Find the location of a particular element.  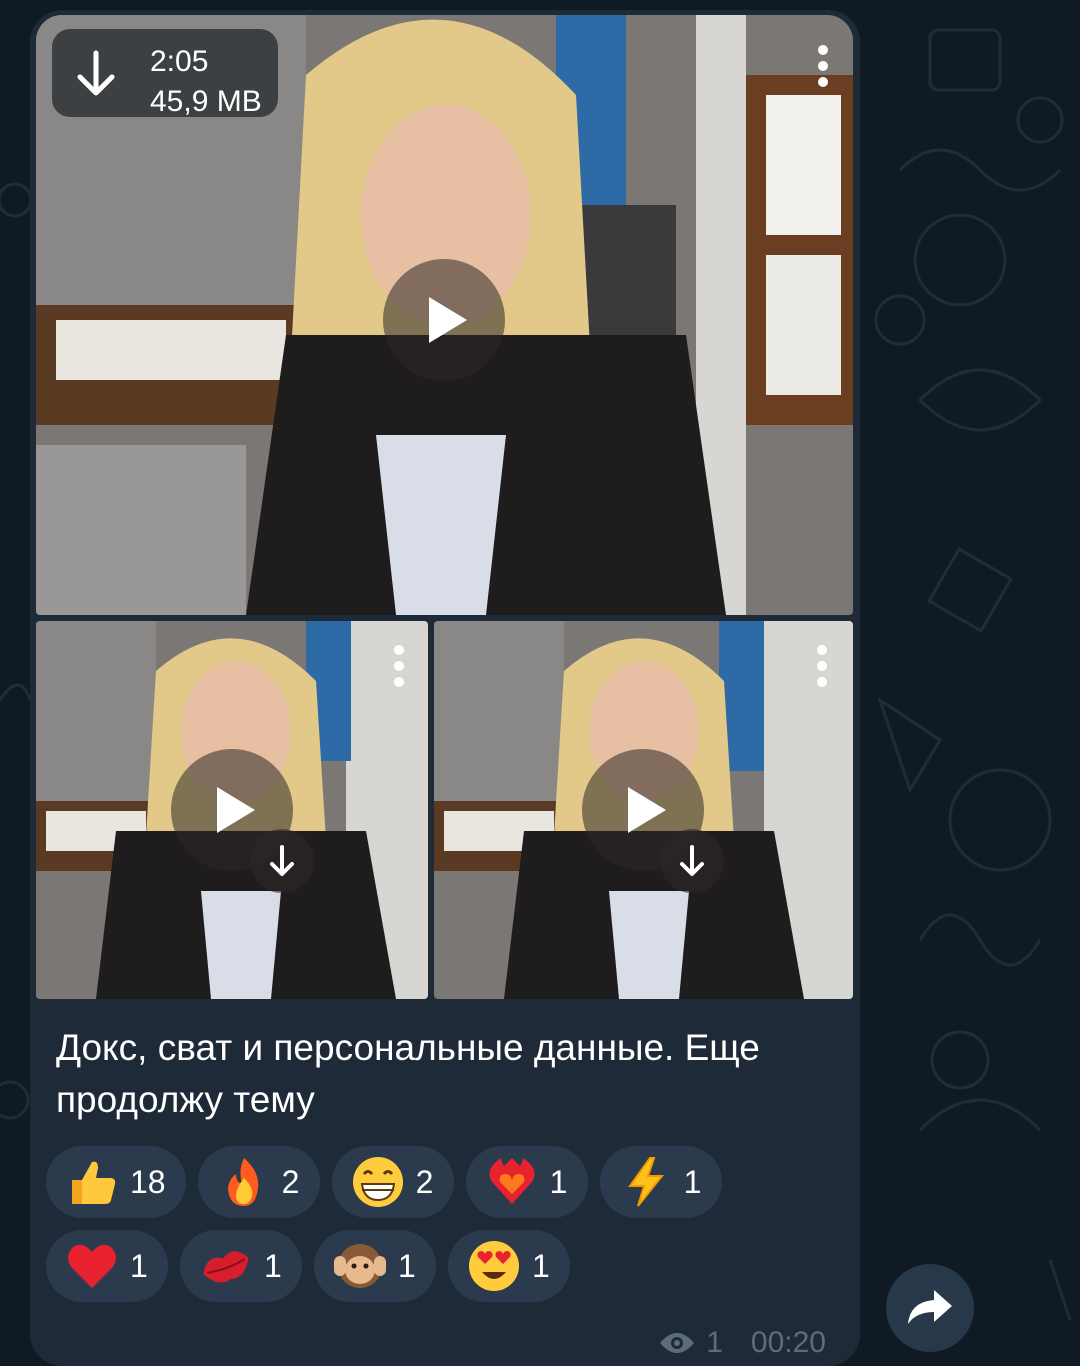

reaction-grin: 2 is located at coordinates (392, 1182).